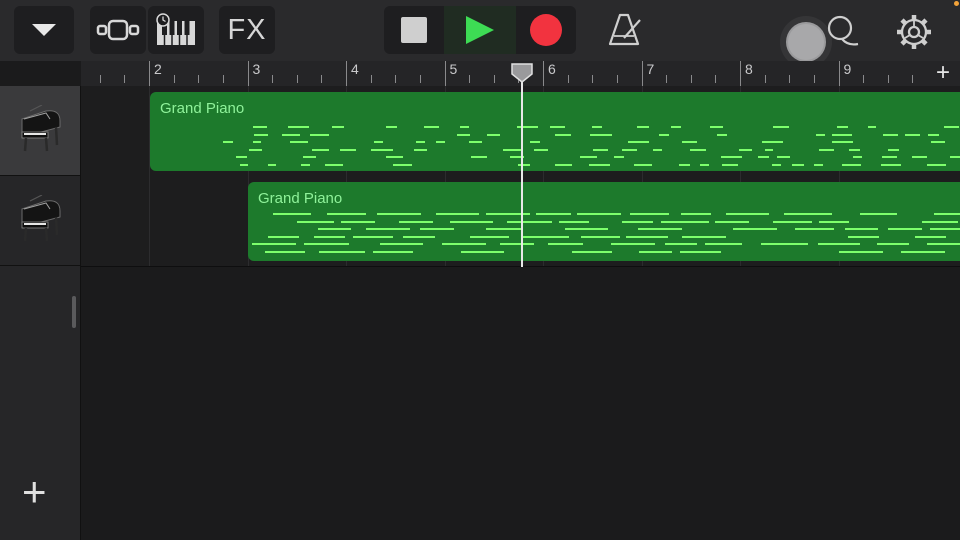 This screenshot has width=960, height=540. What do you see at coordinates (158, 69) in the screenshot?
I see `ruler-bar-number: 2` at bounding box center [158, 69].